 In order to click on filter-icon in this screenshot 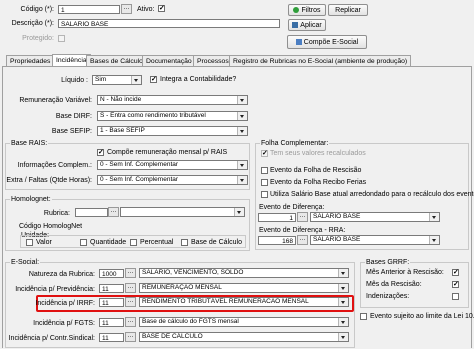, I will do `click(296, 10)`.